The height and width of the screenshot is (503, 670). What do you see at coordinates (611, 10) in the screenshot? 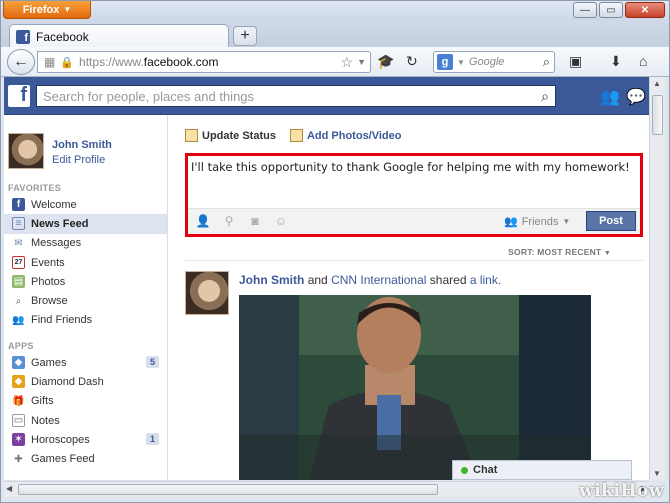
I see `maximize-button: ▭` at bounding box center [611, 10].